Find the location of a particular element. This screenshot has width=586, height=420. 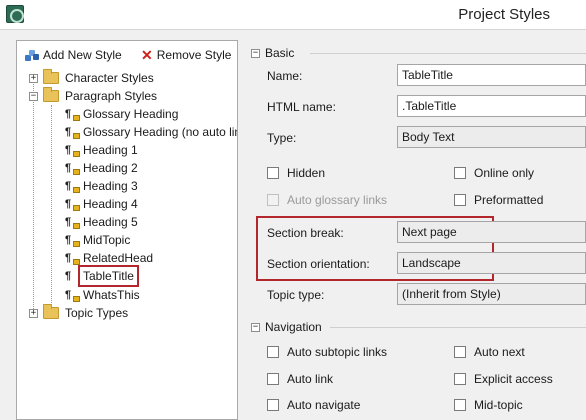

auto-link-checkbox: Auto link is located at coordinates (300, 379).